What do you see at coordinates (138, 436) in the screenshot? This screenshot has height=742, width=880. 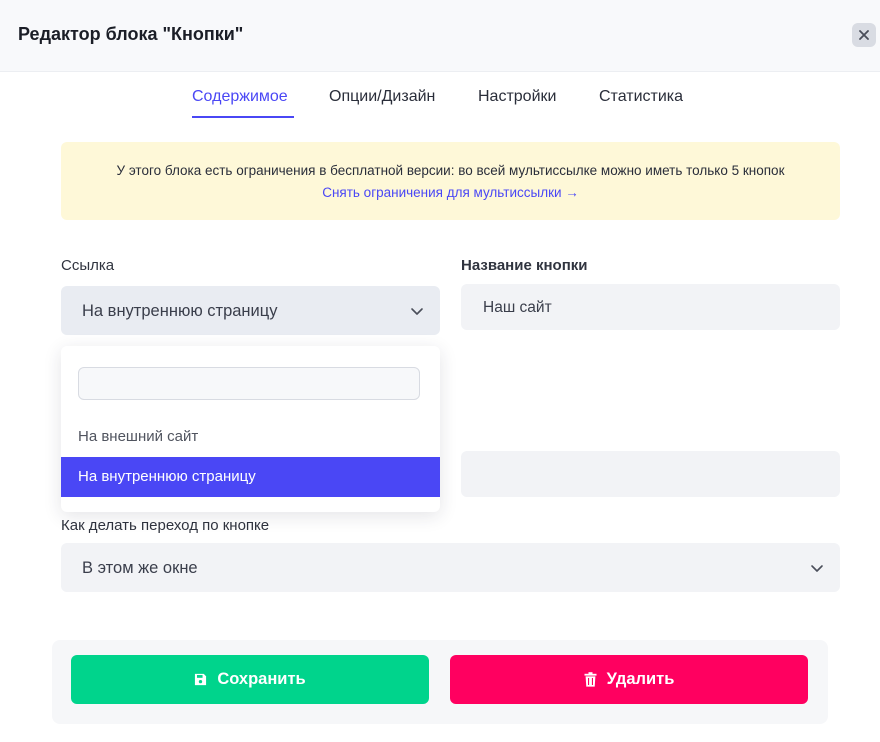 I see `option-label: На внешний сайт` at bounding box center [138, 436].